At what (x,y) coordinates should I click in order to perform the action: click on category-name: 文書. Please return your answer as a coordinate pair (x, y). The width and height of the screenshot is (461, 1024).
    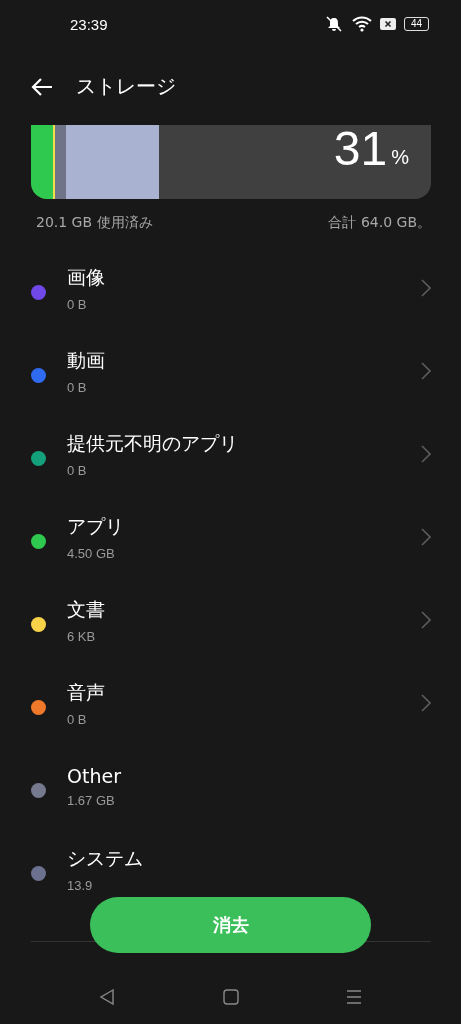
    Looking at the image, I should click on (86, 609).